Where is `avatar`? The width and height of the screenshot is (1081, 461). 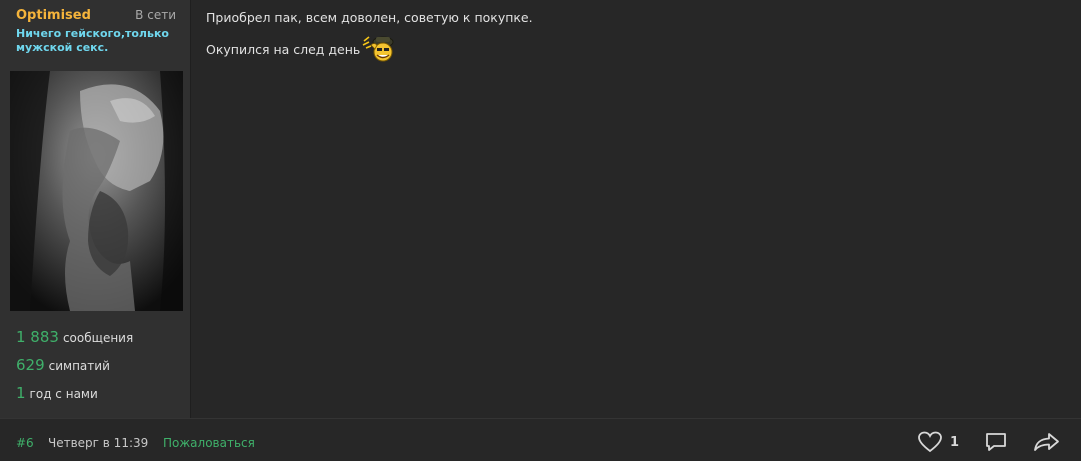 avatar is located at coordinates (96, 191).